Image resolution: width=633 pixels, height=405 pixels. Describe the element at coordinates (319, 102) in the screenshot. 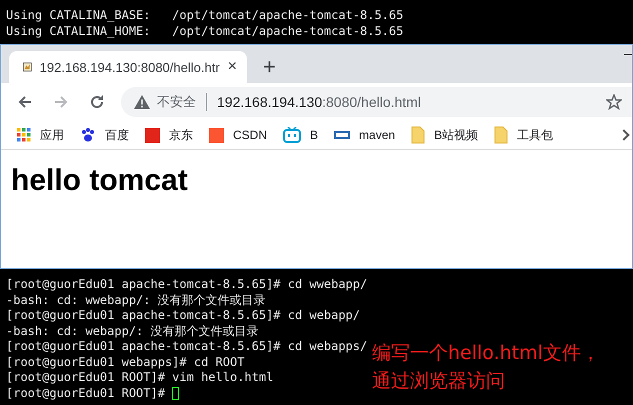

I see `url-text: 192.168.194.130:8080/hello.html` at that location.